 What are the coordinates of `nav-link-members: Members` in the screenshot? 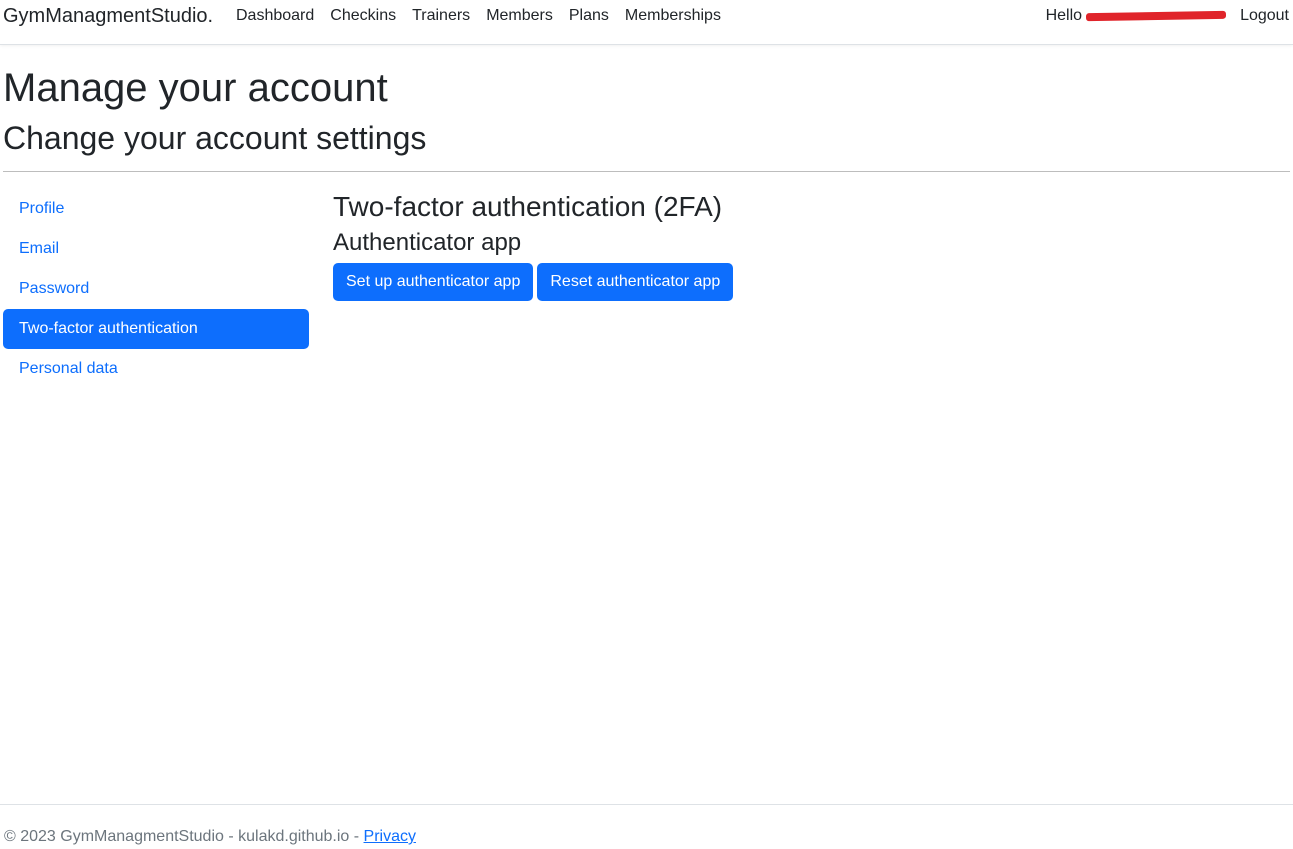 It's located at (519, 16).